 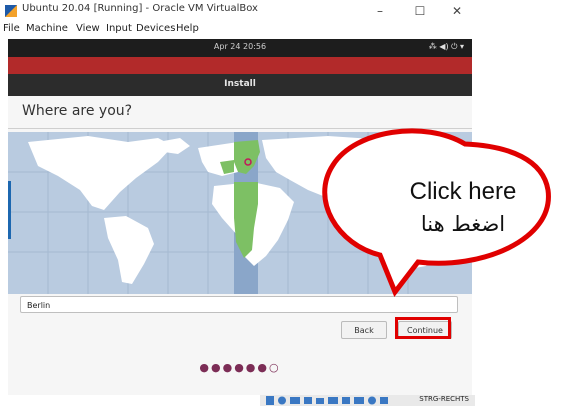 I want to click on gnome-topbar: Apr 24 20:56 ⁂ ◀) ⏻ ▾, so click(x=240, y=48).